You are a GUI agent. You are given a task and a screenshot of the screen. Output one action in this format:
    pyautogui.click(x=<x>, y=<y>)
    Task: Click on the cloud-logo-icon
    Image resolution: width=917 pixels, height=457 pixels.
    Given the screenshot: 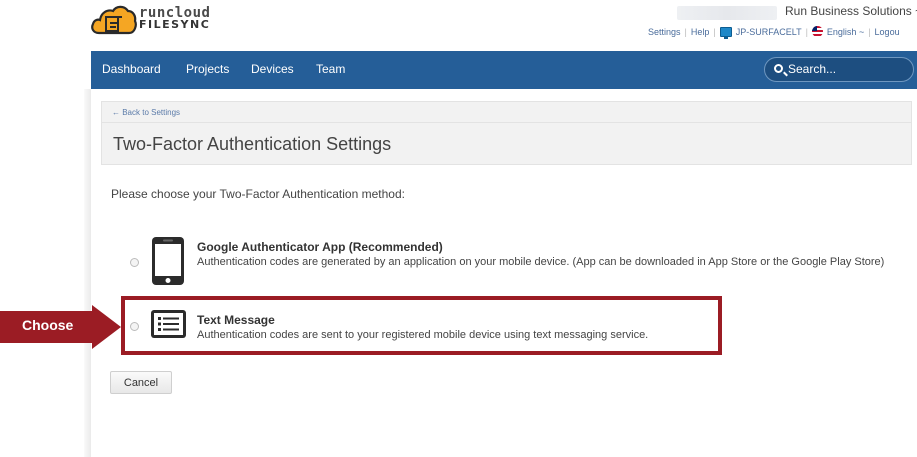 What is the action you would take?
    pyautogui.click(x=114, y=20)
    